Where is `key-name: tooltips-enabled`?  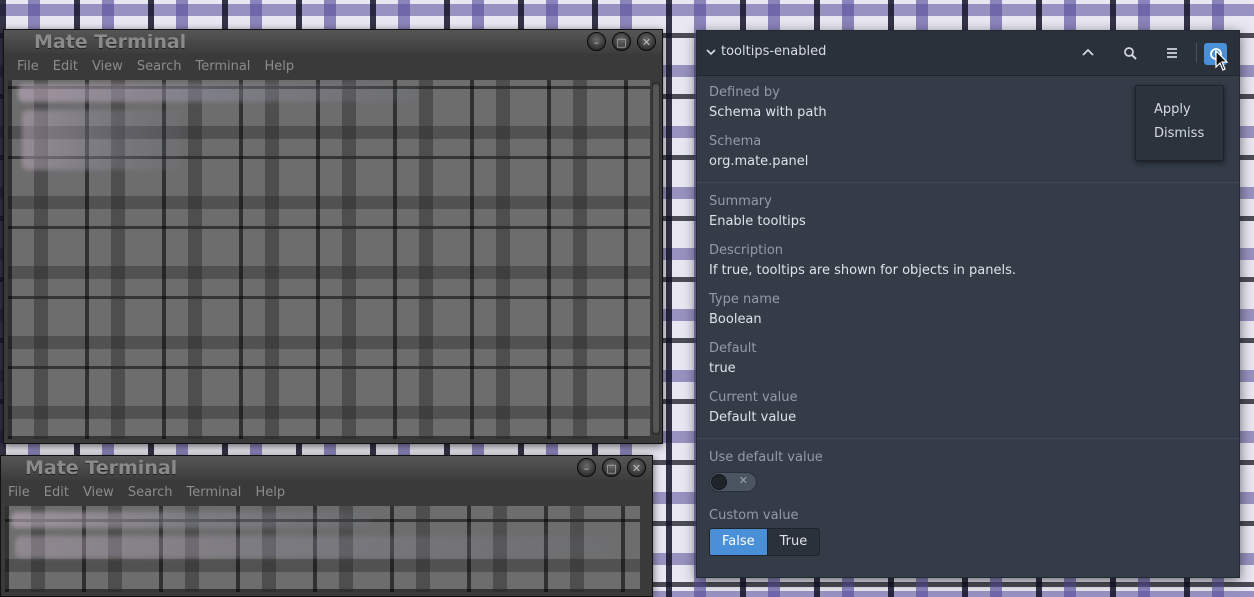 key-name: tooltips-enabled is located at coordinates (774, 51).